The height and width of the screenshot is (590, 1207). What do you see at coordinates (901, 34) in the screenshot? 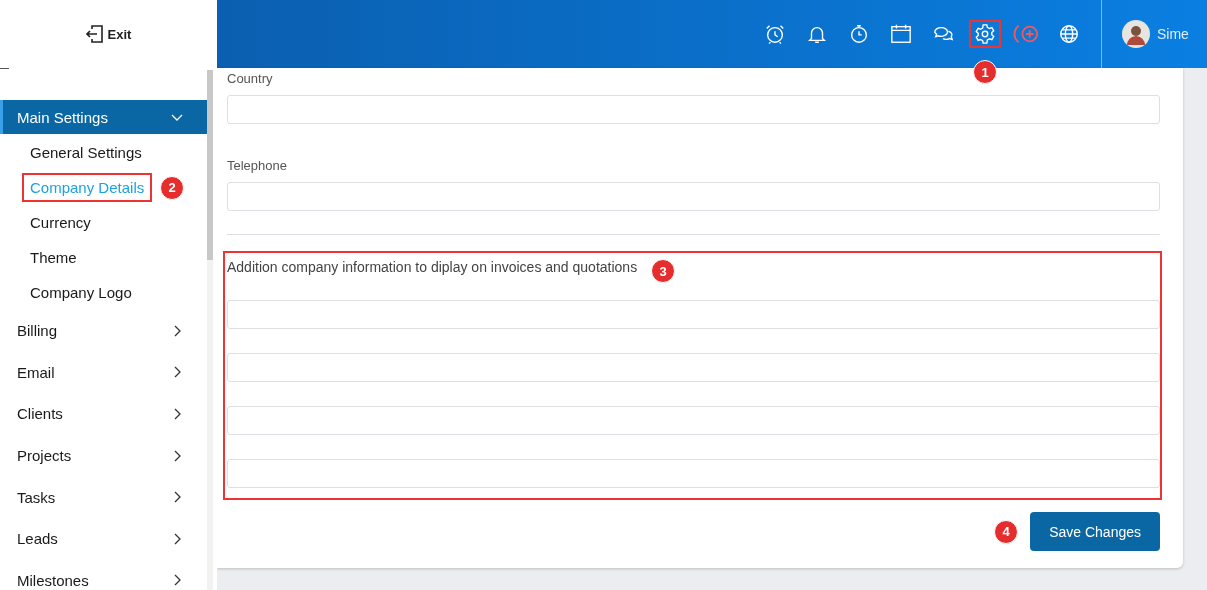
I see `calendar-icon` at bounding box center [901, 34].